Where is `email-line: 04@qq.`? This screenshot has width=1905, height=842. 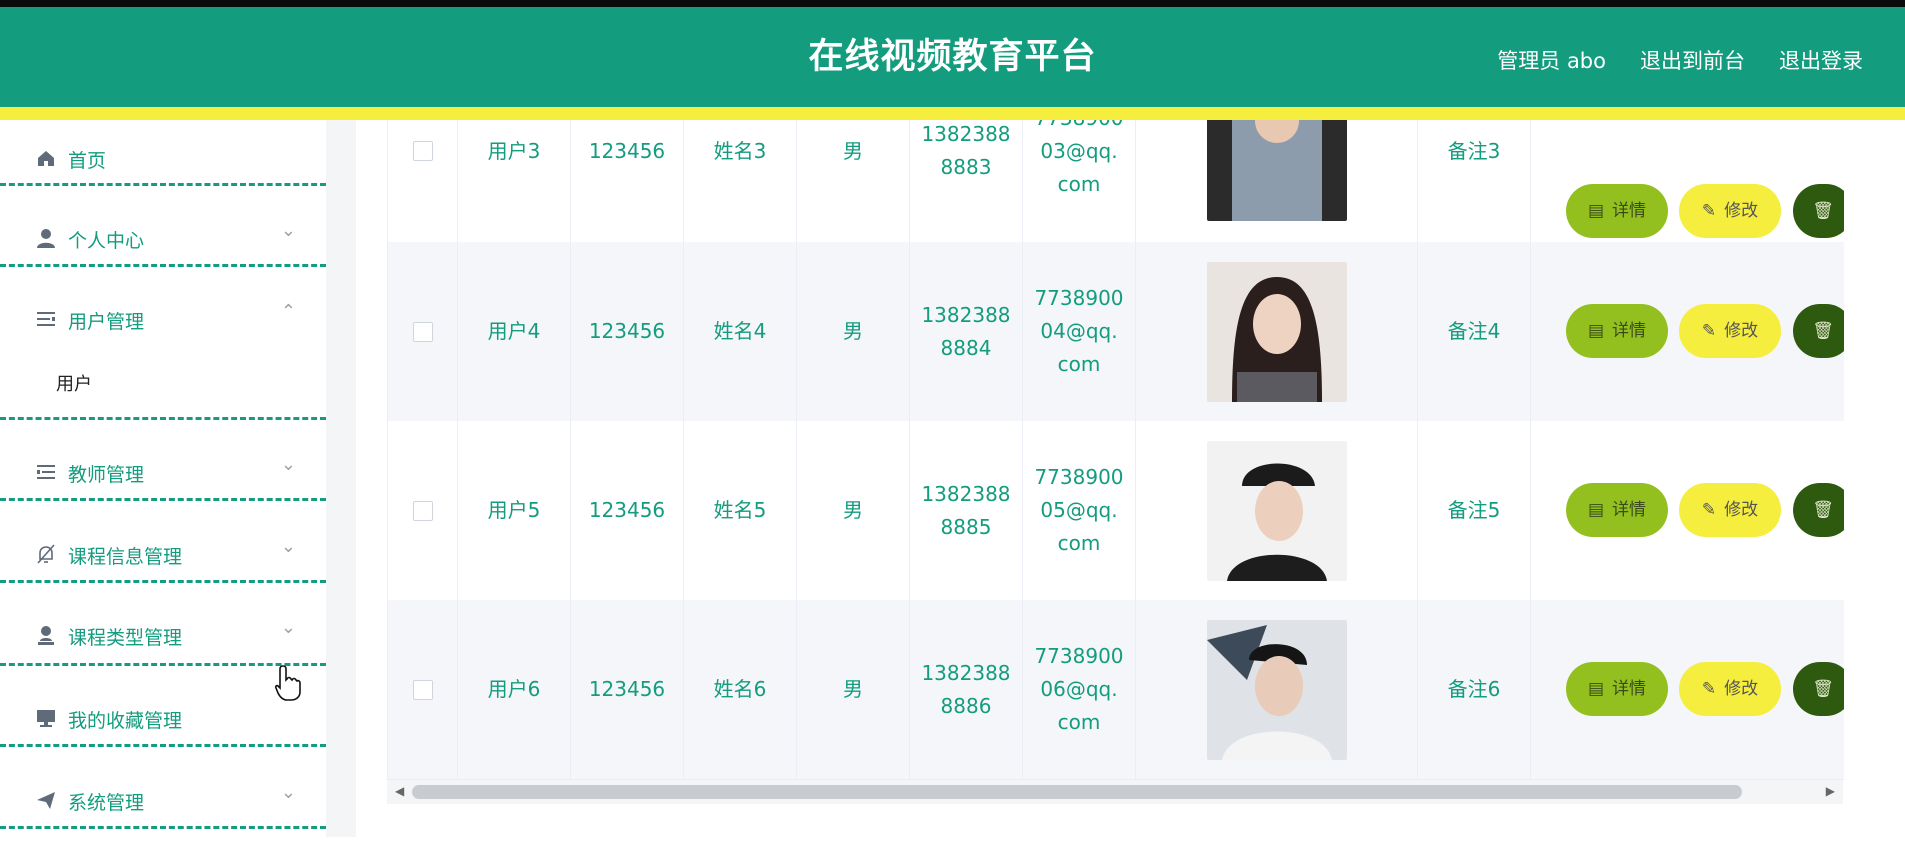 email-line: 04@qq. is located at coordinates (1079, 331).